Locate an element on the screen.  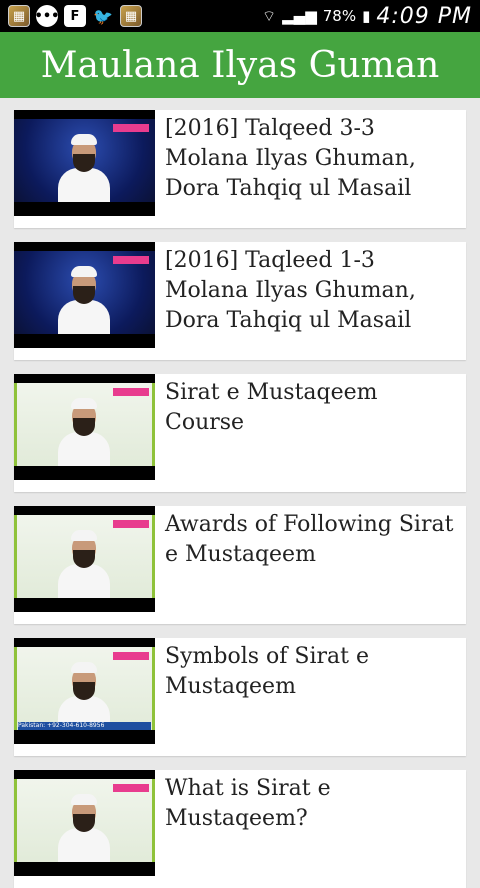
app-bar: Maulana Ilyas Guman is located at coordinates (240, 65).